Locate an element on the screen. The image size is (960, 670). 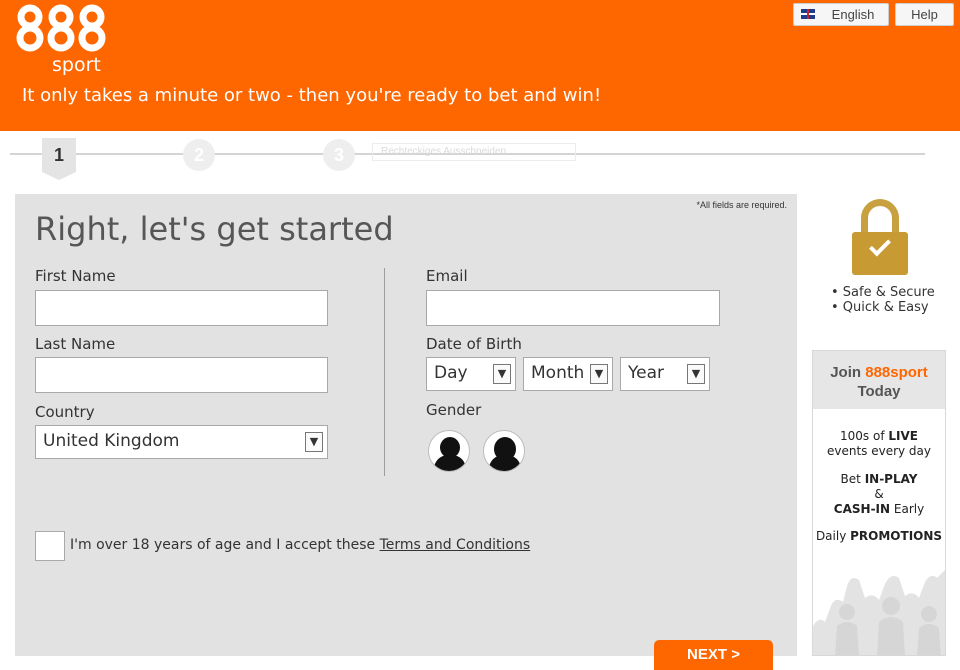
promo-events-bold: LIVE is located at coordinates (903, 436).